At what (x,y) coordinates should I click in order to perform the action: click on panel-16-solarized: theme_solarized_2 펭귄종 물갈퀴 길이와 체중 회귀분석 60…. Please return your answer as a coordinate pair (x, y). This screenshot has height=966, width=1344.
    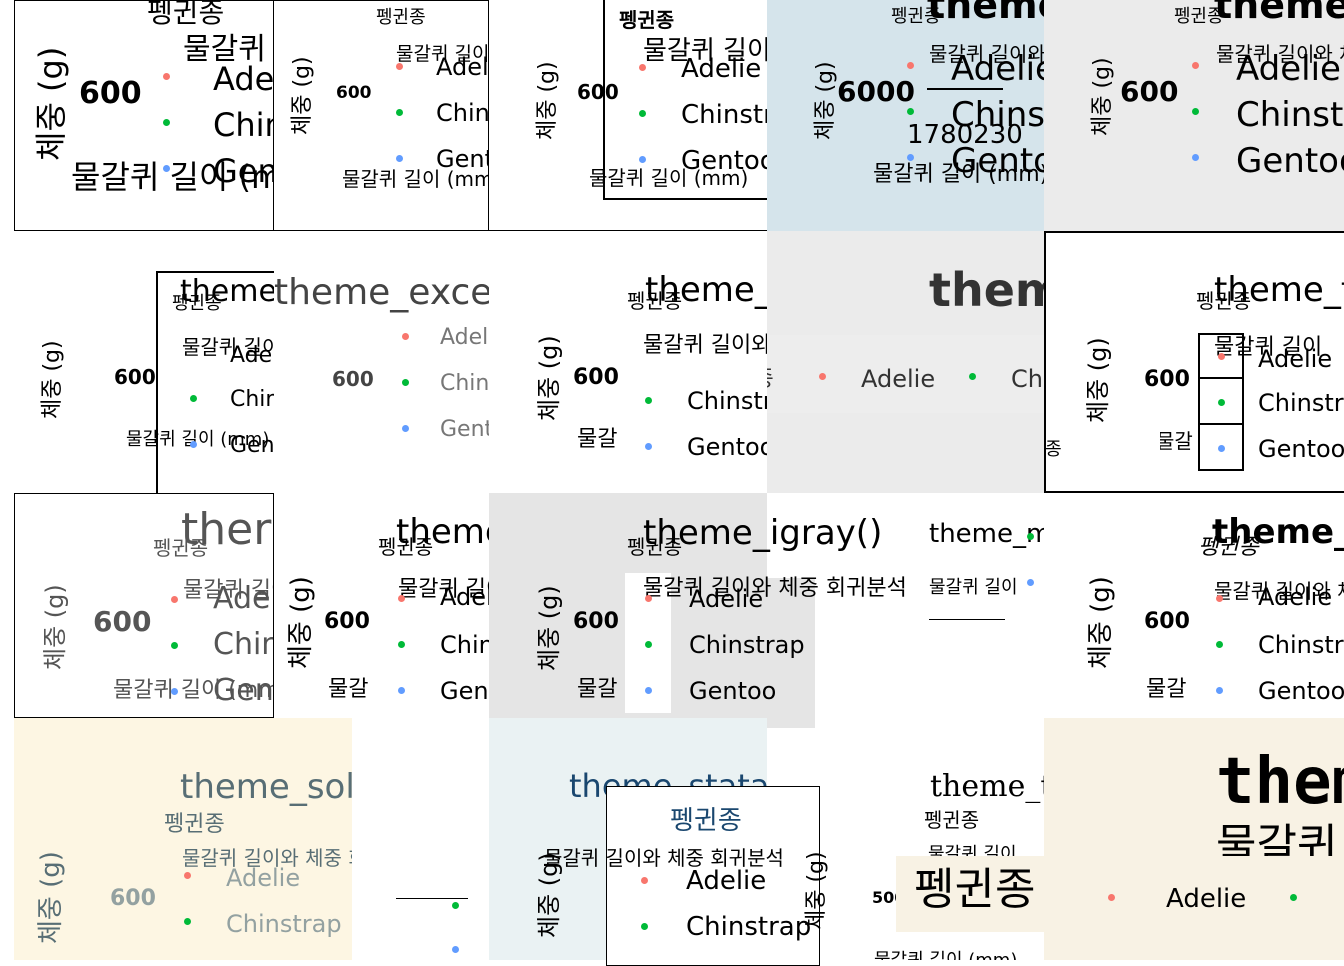
    Looking at the image, I should click on (183, 839).